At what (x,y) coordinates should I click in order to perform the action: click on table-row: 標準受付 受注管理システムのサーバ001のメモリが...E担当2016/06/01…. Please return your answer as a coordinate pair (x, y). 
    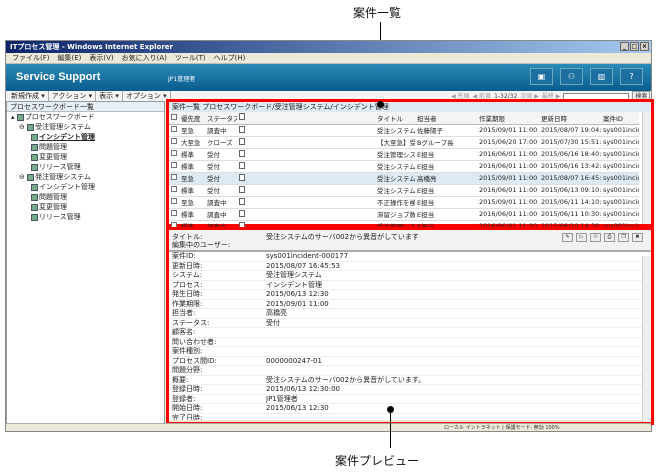
    Looking at the image, I should click on (404, 154).